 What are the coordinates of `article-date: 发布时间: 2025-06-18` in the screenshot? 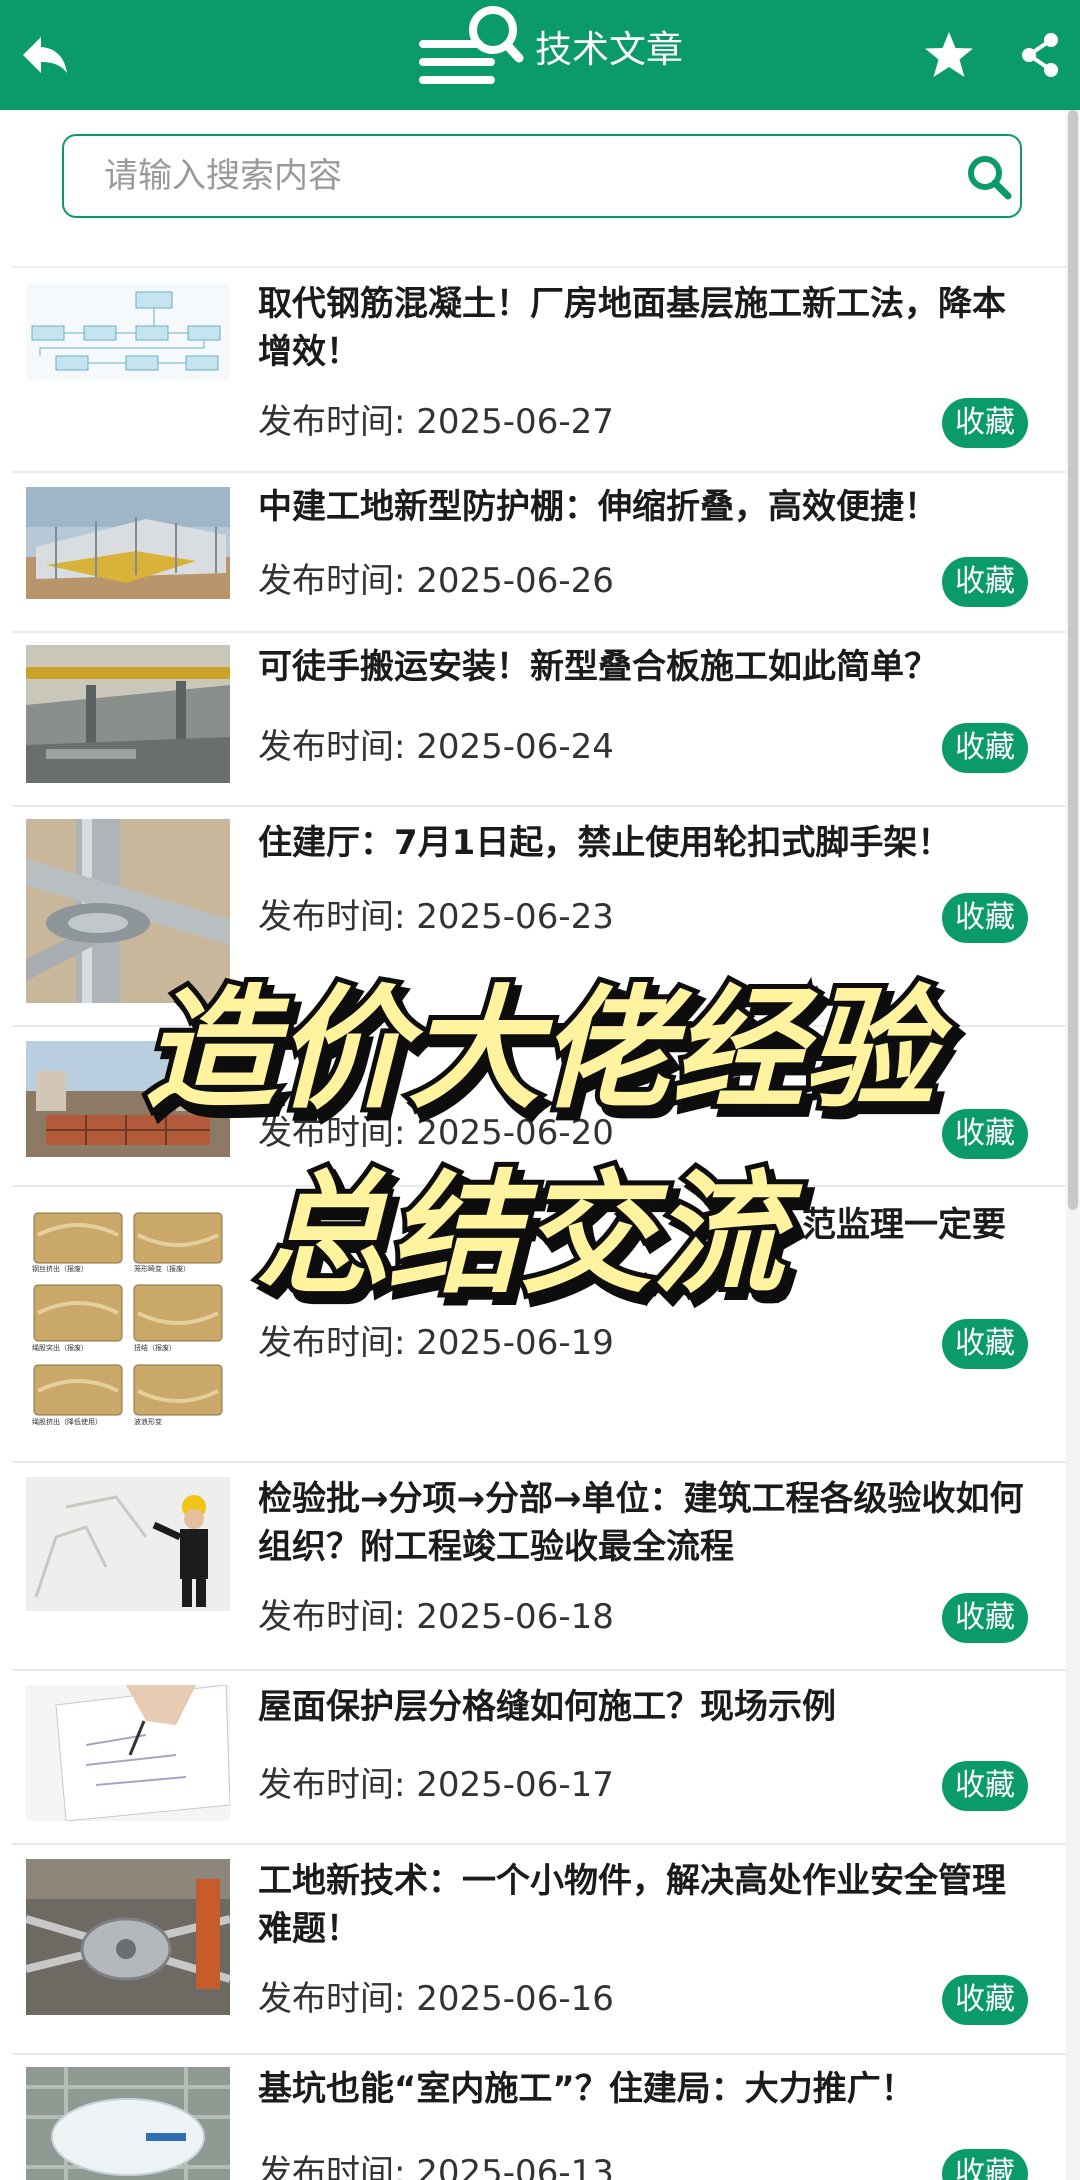 It's located at (436, 1617).